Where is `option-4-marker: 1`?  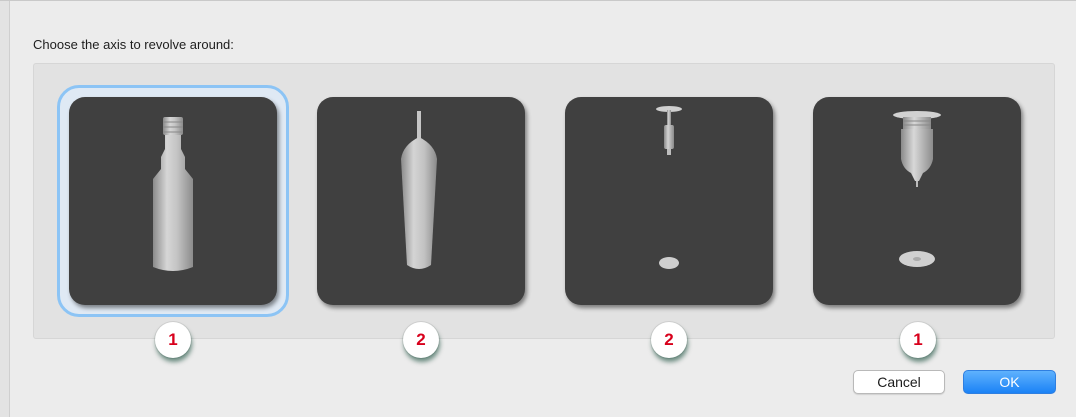
option-4-marker: 1 is located at coordinates (918, 340).